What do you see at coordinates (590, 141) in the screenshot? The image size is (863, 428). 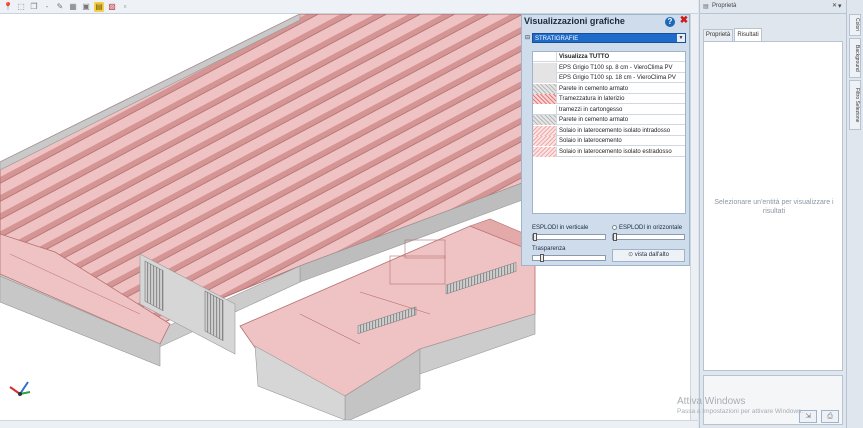 I see `layer-label: Solaio in laterocemento` at bounding box center [590, 141].